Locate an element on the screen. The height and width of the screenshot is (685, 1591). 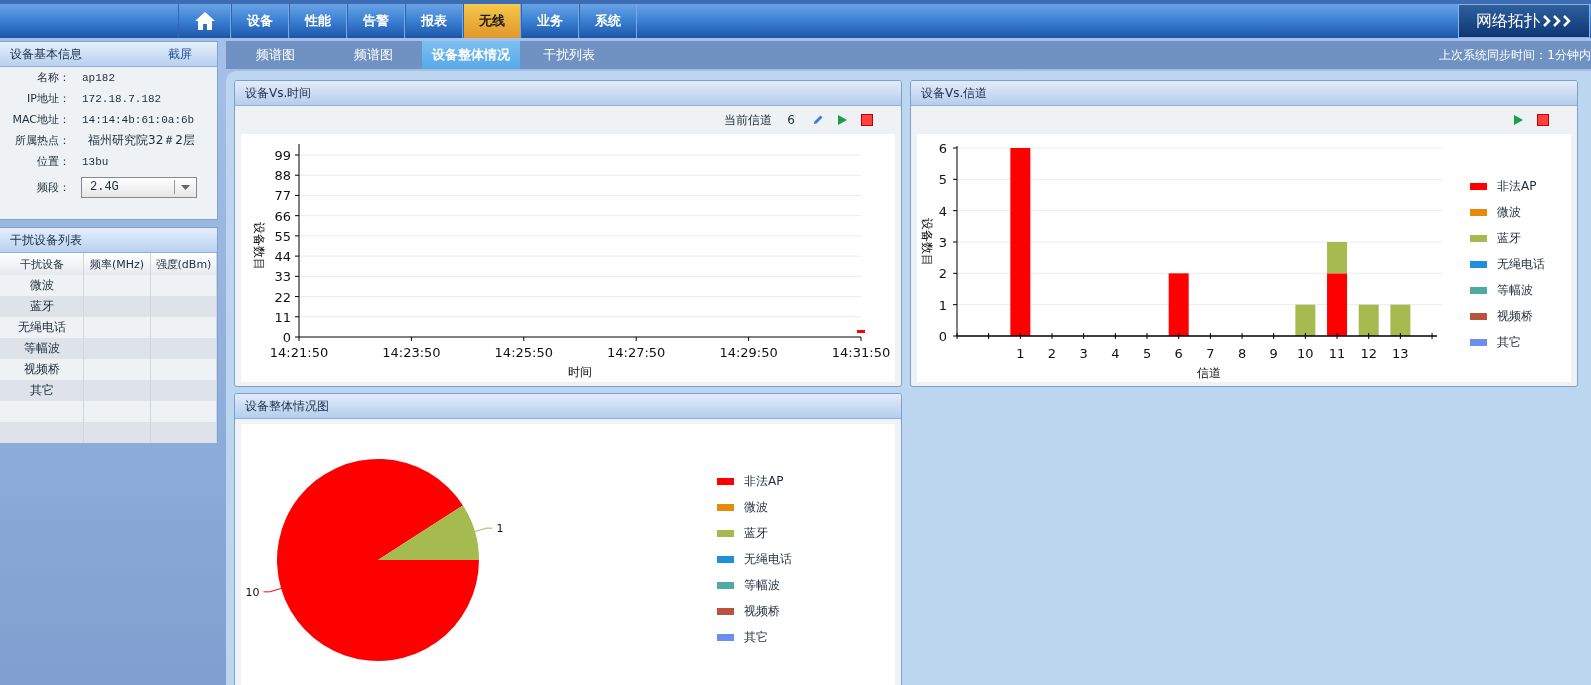
y-tick-label: 22 is located at coordinates (282, 297).